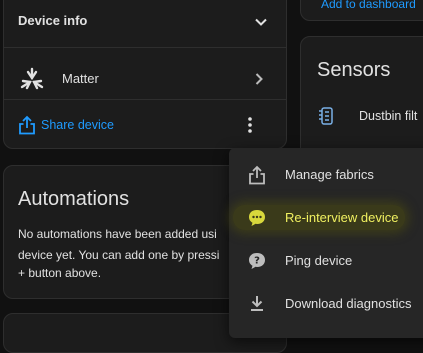  Describe the element at coordinates (32, 78) in the screenshot. I see `matter-logo-icon` at that location.